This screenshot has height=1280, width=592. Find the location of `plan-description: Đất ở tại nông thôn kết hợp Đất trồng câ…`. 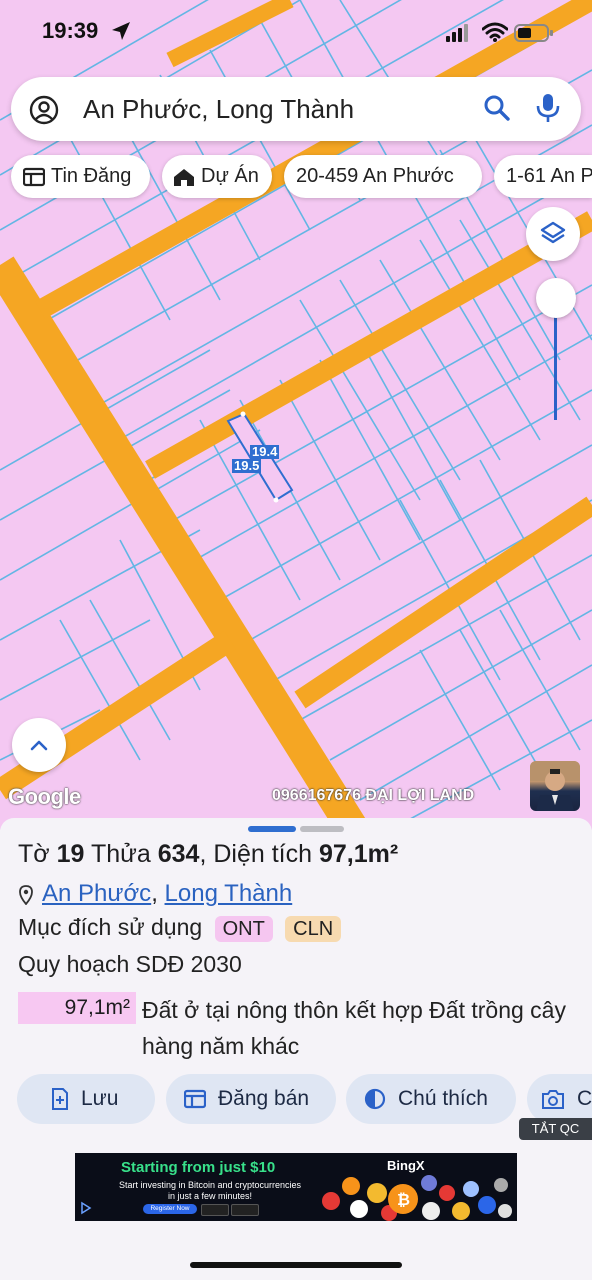

plan-description: Đất ở tại nông thôn kết hợp Đất trồng câ… is located at coordinates (354, 1028).